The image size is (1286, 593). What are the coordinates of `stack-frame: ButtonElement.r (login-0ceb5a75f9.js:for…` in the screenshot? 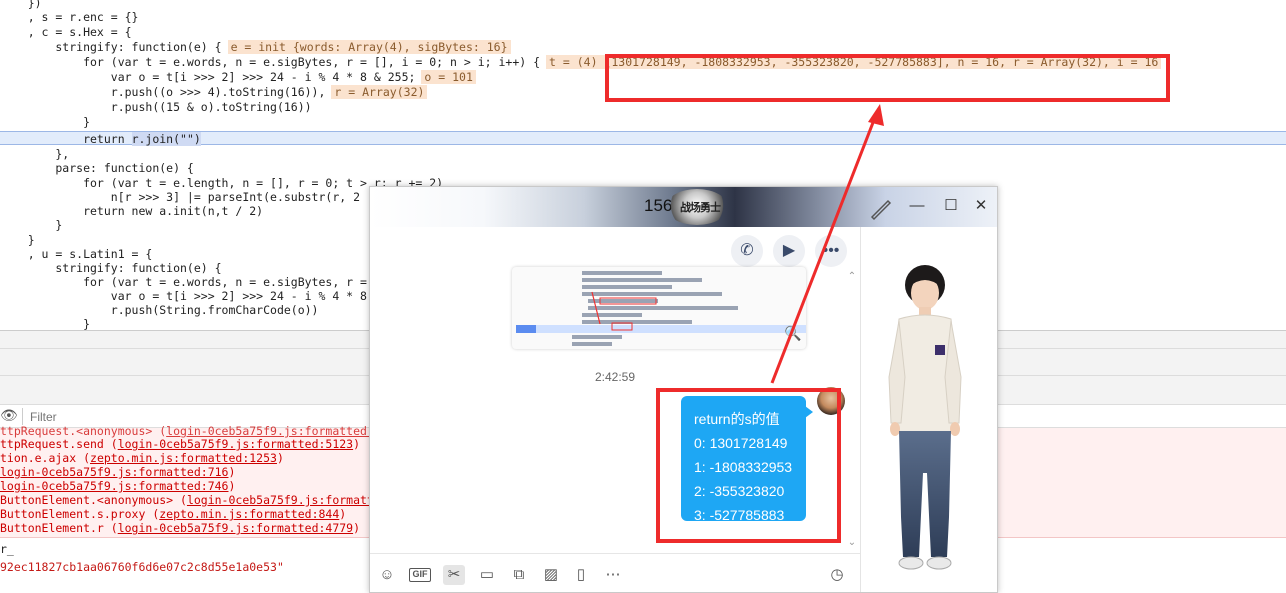 It's located at (180, 528).